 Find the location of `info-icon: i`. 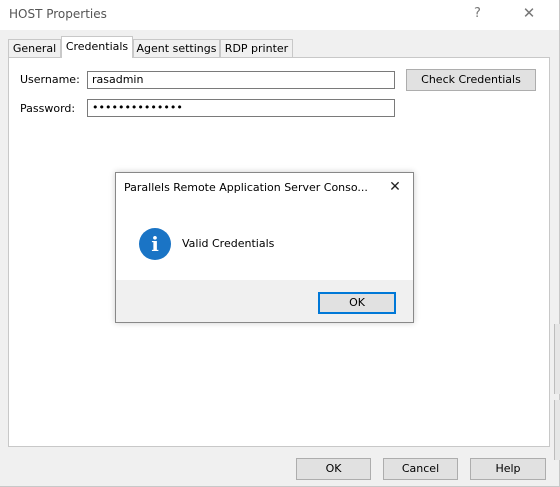

info-icon: i is located at coordinates (155, 244).